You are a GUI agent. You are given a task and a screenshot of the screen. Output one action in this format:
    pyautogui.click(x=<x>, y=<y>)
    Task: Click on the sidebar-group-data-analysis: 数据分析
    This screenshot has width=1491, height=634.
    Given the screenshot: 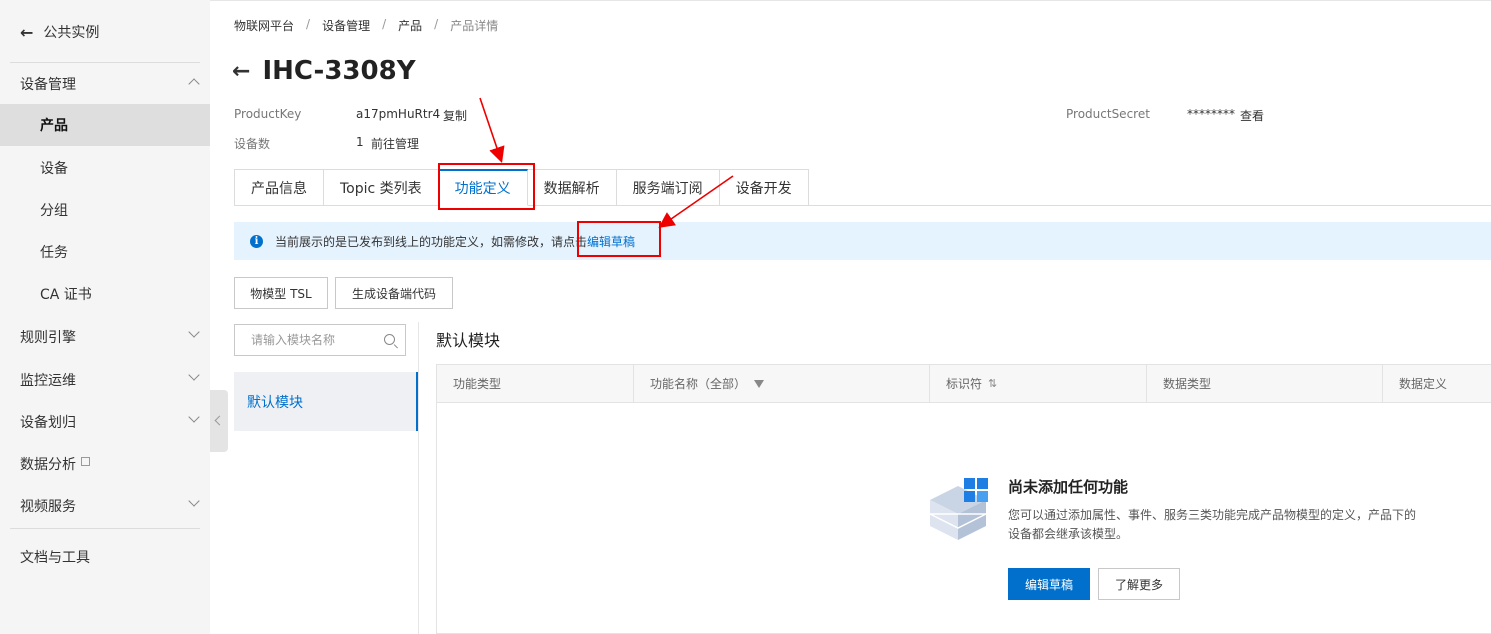 What is the action you would take?
    pyautogui.click(x=55, y=464)
    